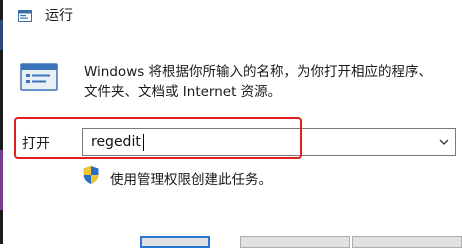 This screenshot has width=462, height=248. What do you see at coordinates (258, 72) in the screenshot?
I see `description-line-1: Windows 将根据你所输入的名称，为你打开相应的程序、` at bounding box center [258, 72].